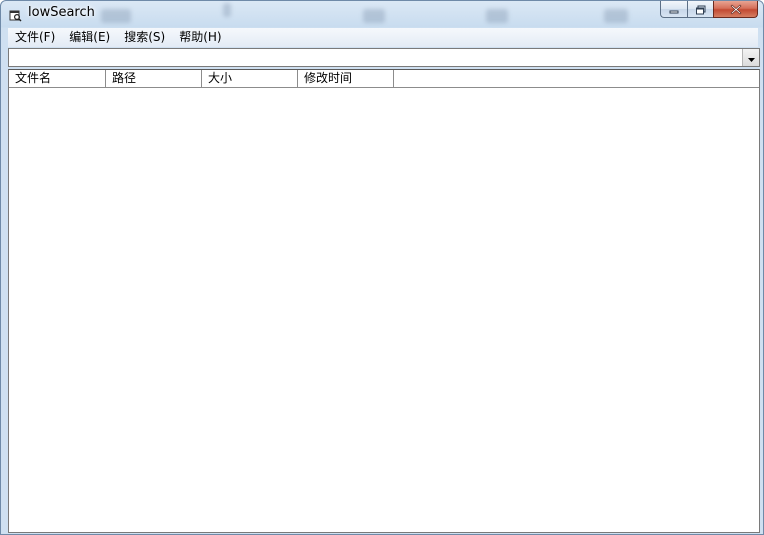 The height and width of the screenshot is (535, 764). I want to click on close-button, so click(735, 9).